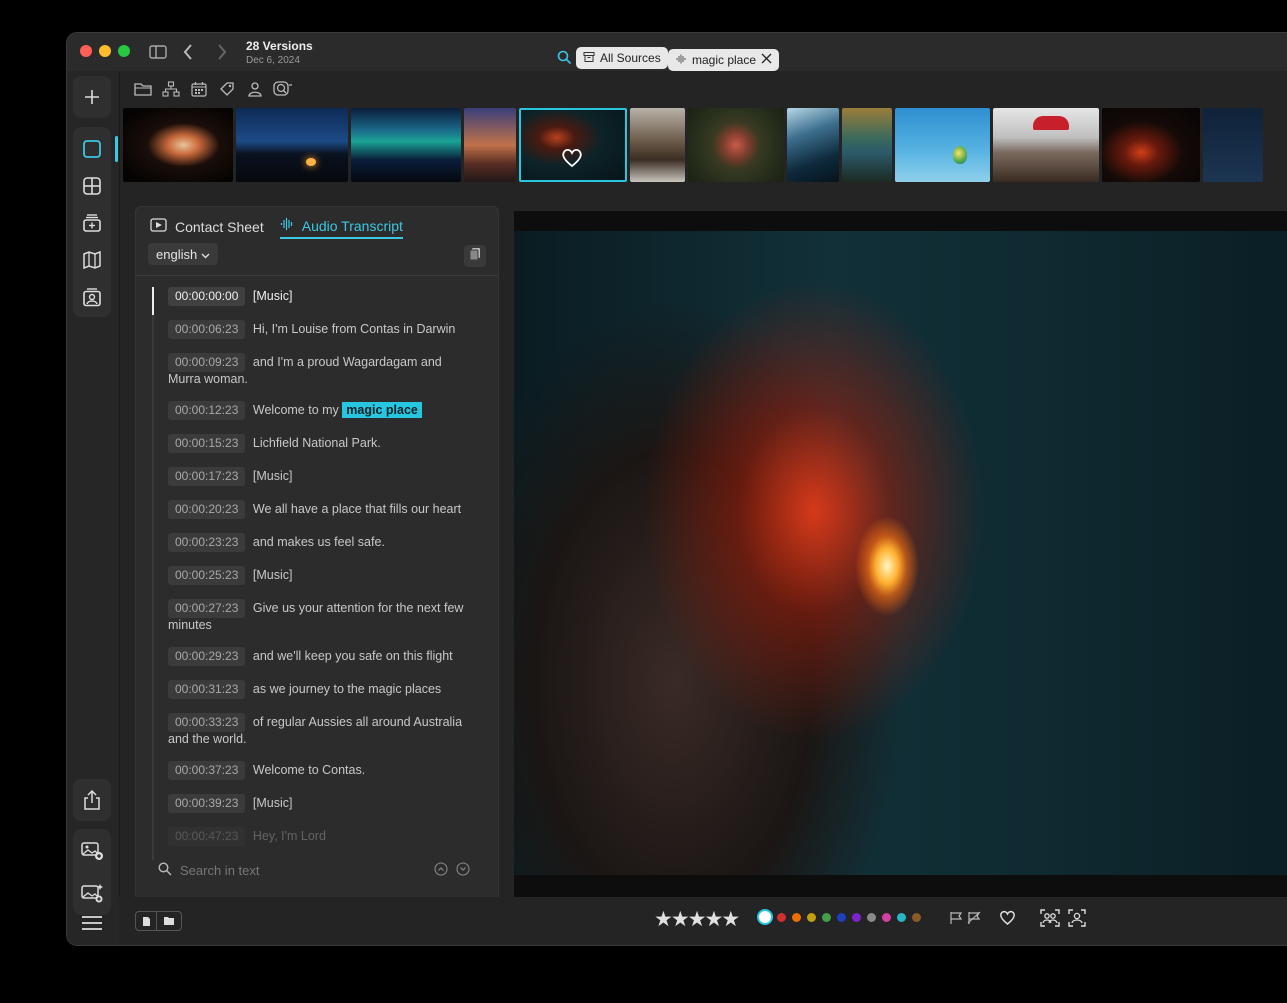 This screenshot has height=1003, width=1287. What do you see at coordinates (158, 52) in the screenshot?
I see `sidebar-toggle-icon` at bounding box center [158, 52].